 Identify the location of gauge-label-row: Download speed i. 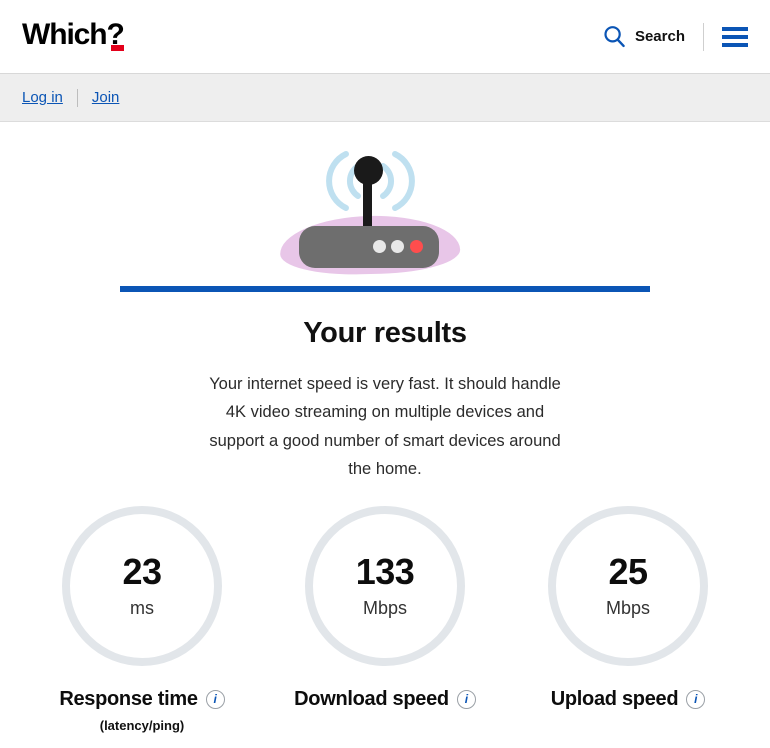
(385, 699).